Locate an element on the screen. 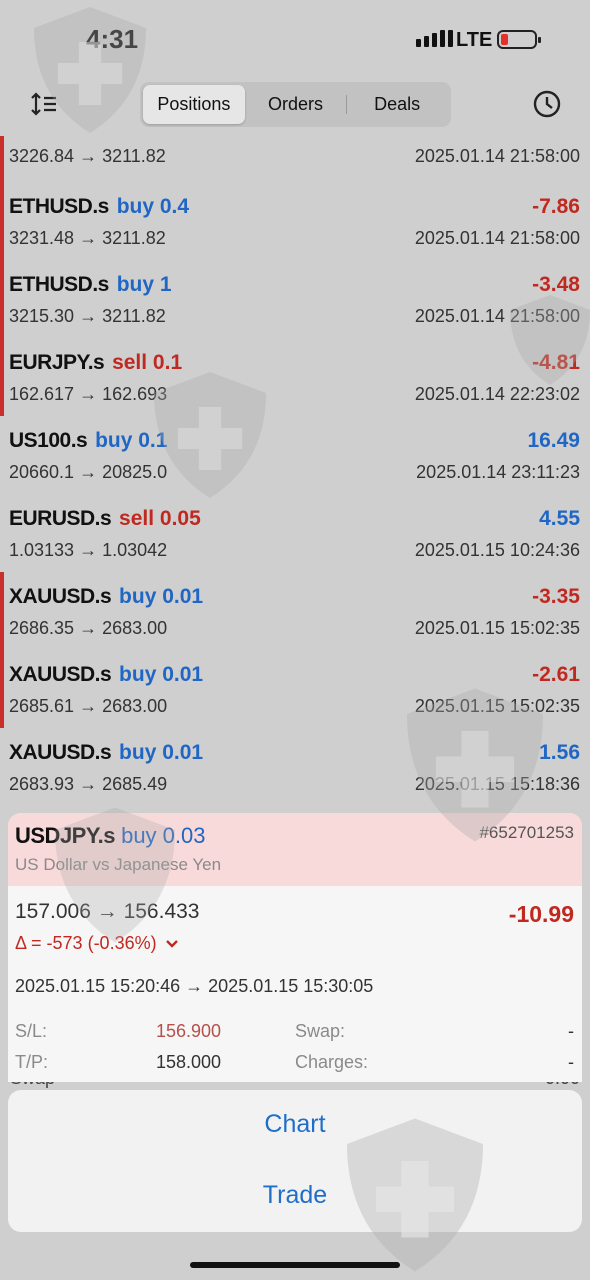  detail-delta: Δ = -573 (-0.36%) is located at coordinates (97, 943).